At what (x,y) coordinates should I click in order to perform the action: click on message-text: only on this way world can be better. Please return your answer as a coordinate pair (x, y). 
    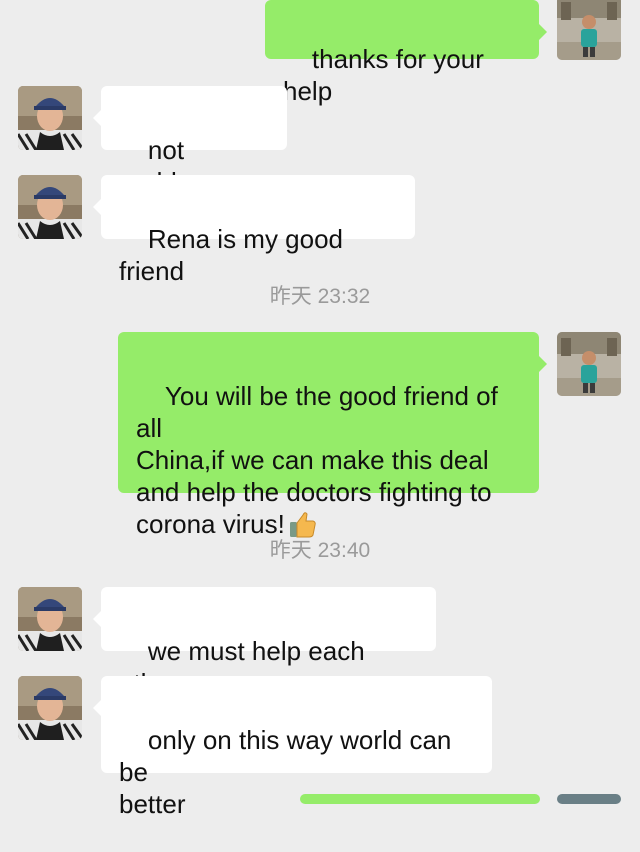
    Looking at the image, I should click on (285, 772).